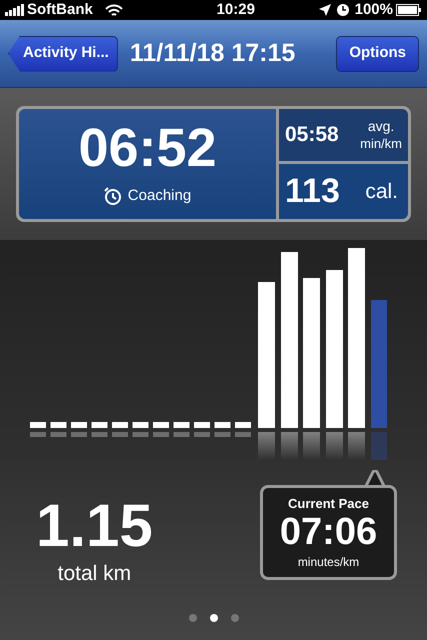 The height and width of the screenshot is (640, 427). Describe the element at coordinates (381, 127) in the screenshot. I see `avg-label: avg.` at that location.